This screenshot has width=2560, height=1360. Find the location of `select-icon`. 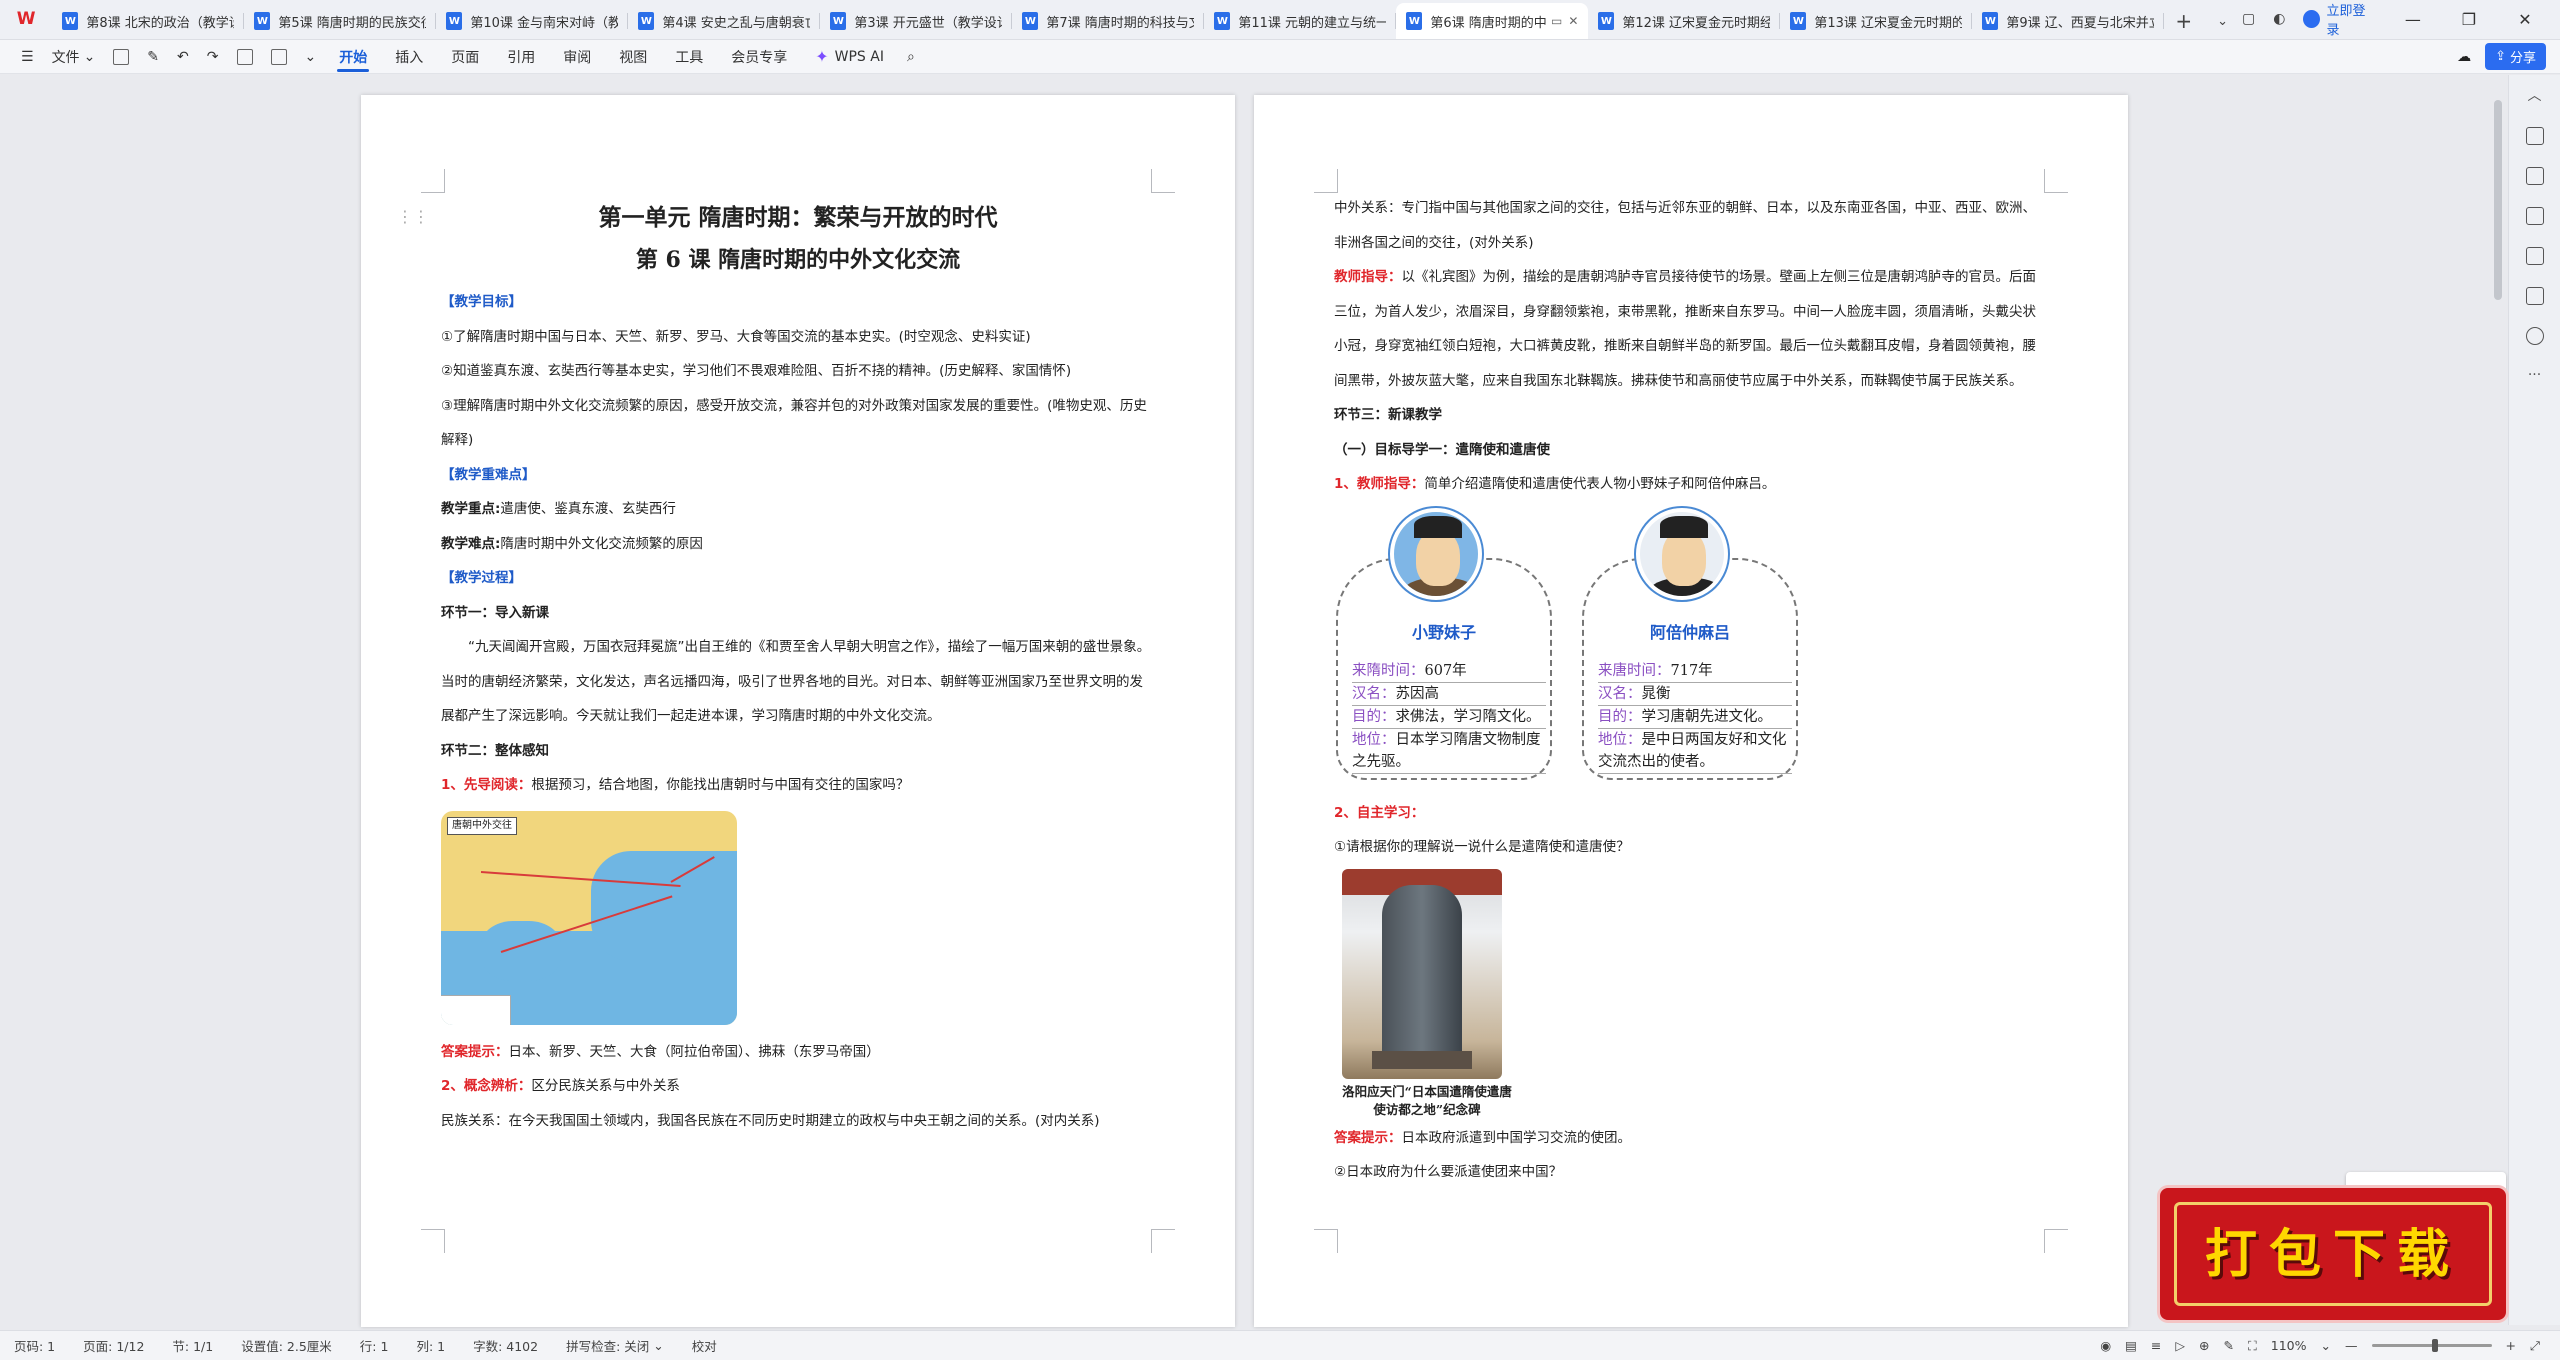

select-icon is located at coordinates (2534, 176).